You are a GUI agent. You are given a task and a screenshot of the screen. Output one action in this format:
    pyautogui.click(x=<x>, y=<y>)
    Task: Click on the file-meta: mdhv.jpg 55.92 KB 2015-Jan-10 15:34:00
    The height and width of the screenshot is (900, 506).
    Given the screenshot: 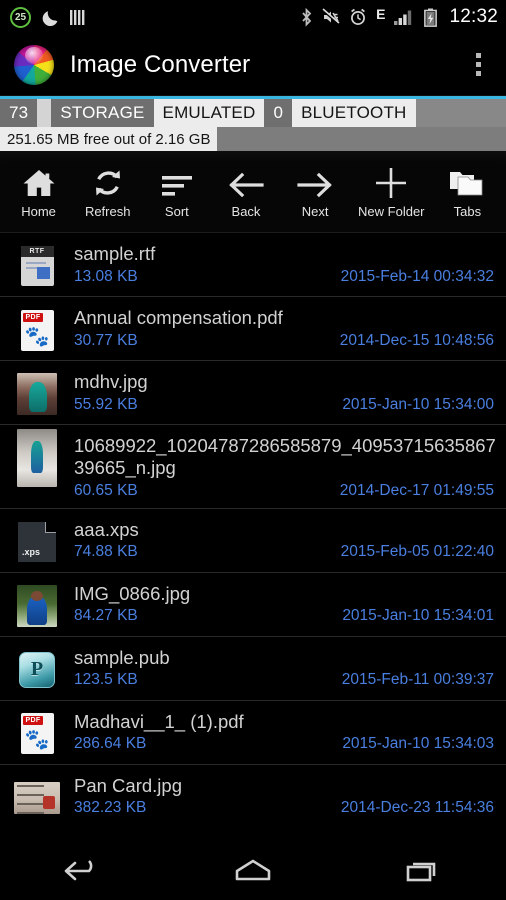 What is the action you would take?
    pyautogui.click(x=285, y=392)
    